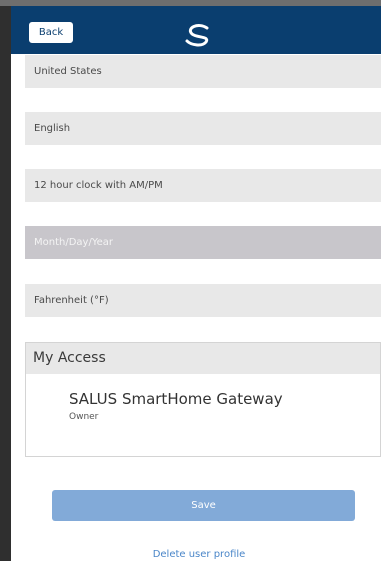  What do you see at coordinates (5, 280) in the screenshot?
I see `window-frame-left` at bounding box center [5, 280].